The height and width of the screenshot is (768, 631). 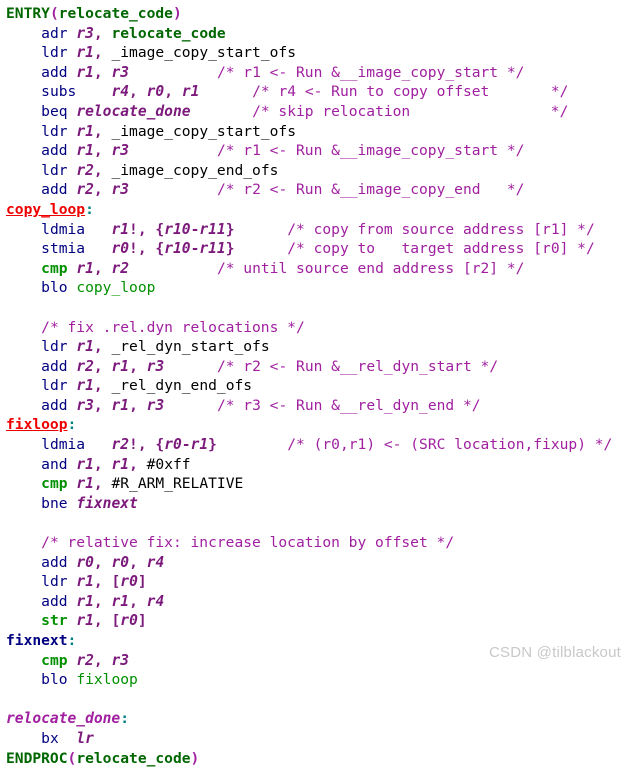 What do you see at coordinates (177, 229) in the screenshot?
I see `code-token: r10` at bounding box center [177, 229].